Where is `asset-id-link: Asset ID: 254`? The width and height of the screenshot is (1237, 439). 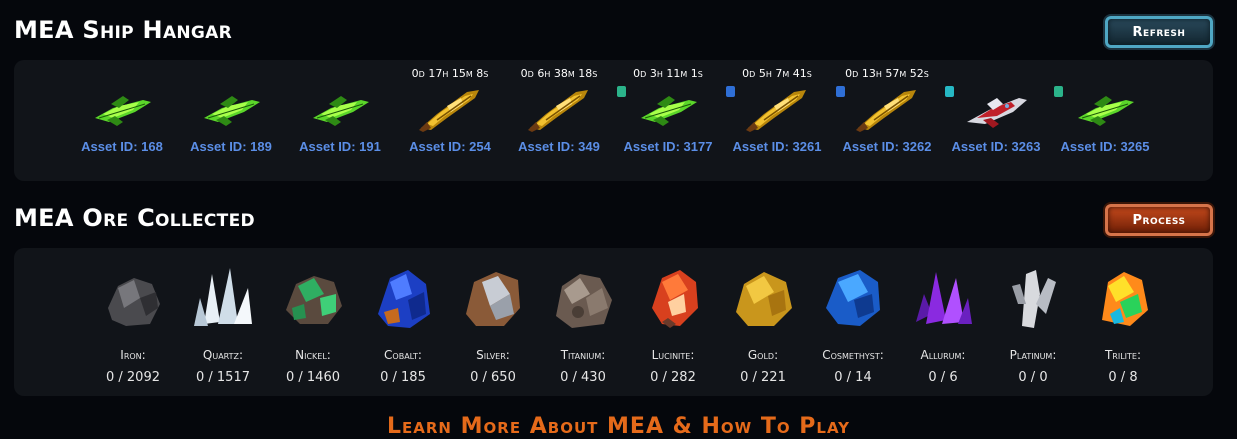
asset-id-link: Asset ID: 254 is located at coordinates (450, 146).